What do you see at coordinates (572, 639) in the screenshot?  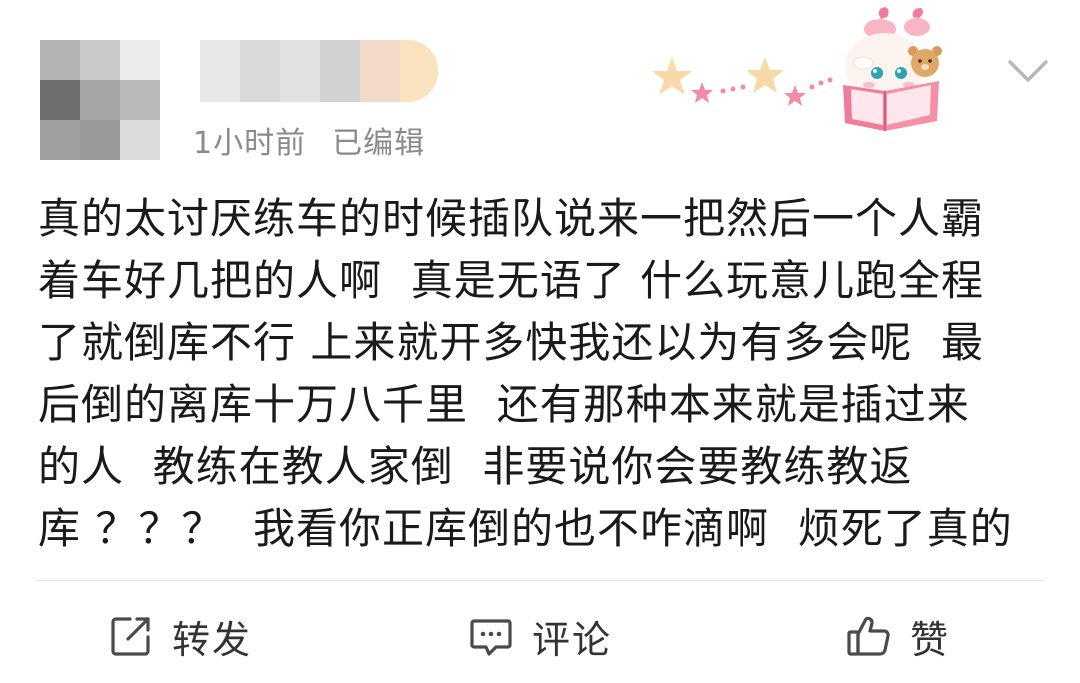 I see `comment-label: 评论` at bounding box center [572, 639].